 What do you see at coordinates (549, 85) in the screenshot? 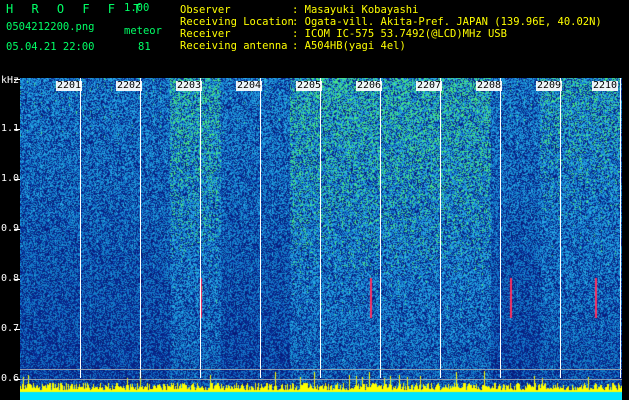
I see `minute-label-2209: 2209` at bounding box center [549, 85].